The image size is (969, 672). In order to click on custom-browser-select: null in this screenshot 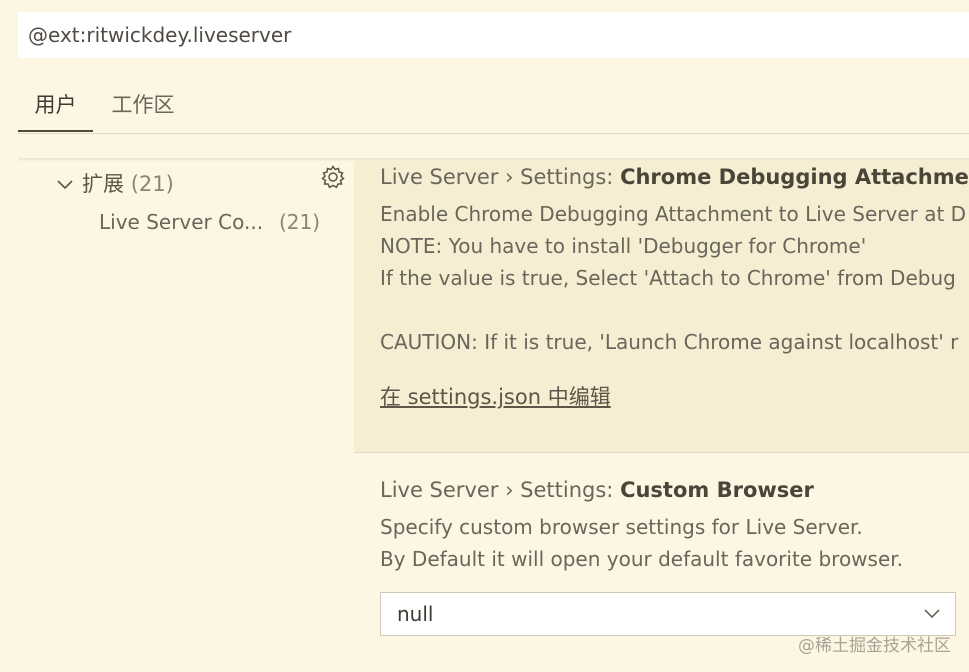, I will do `click(668, 614)`.